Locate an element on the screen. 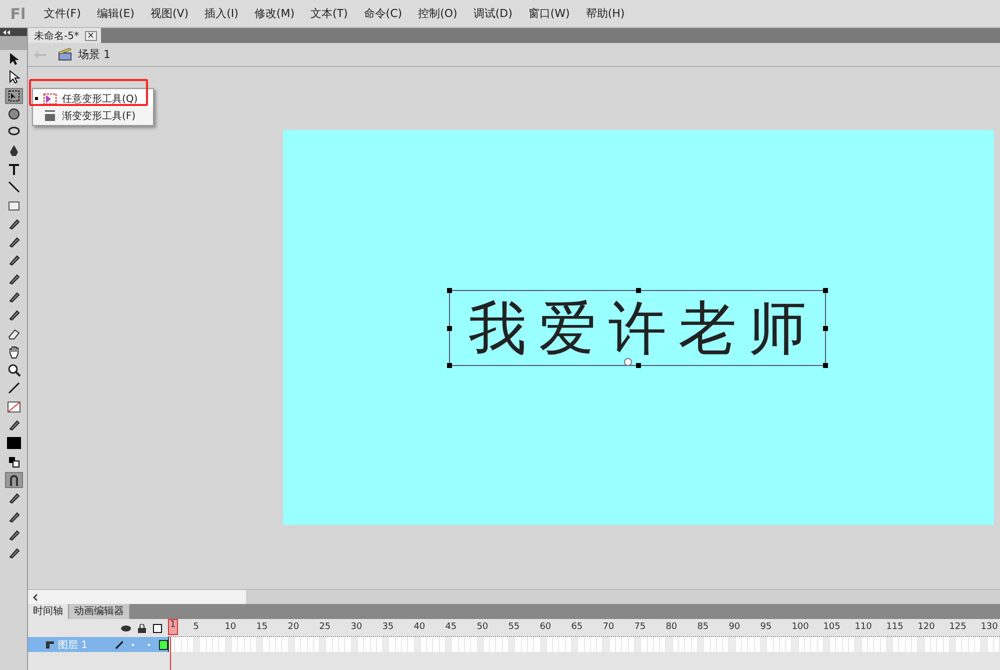  frame-number: 25 is located at coordinates (325, 627).